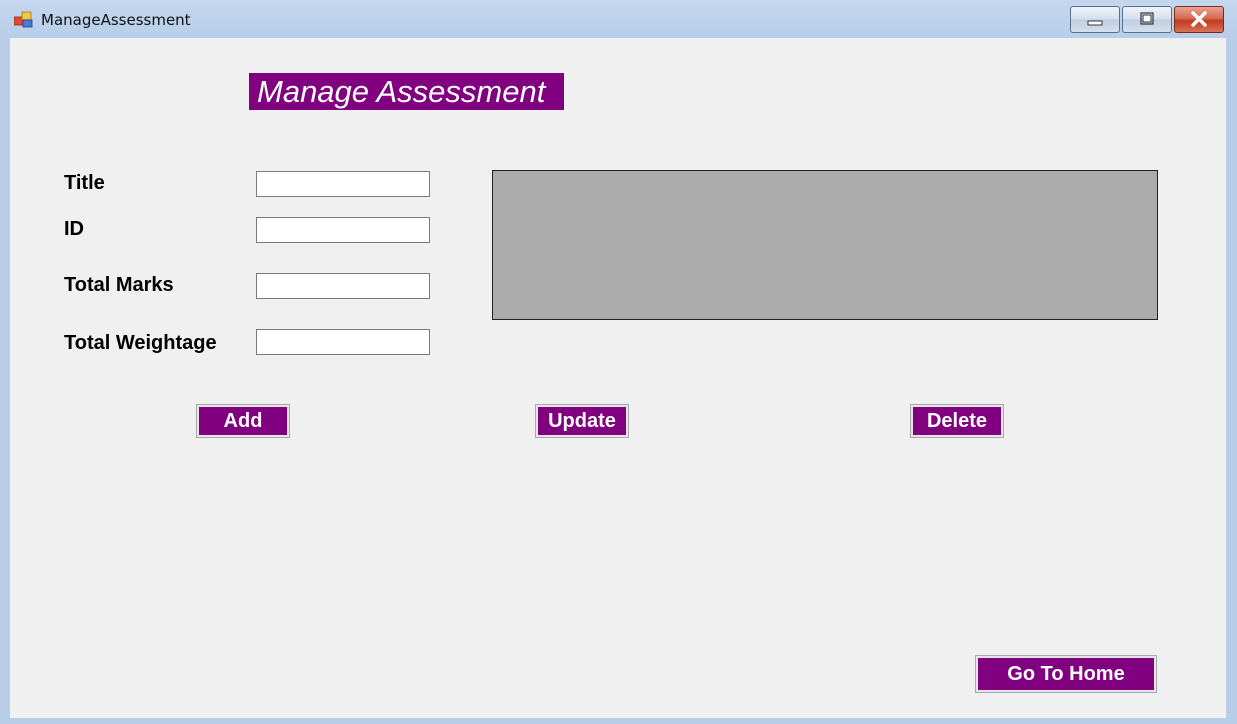 The height and width of the screenshot is (724, 1237). What do you see at coordinates (618, 20) in the screenshot?
I see `title-bar: ManageAssessment` at bounding box center [618, 20].